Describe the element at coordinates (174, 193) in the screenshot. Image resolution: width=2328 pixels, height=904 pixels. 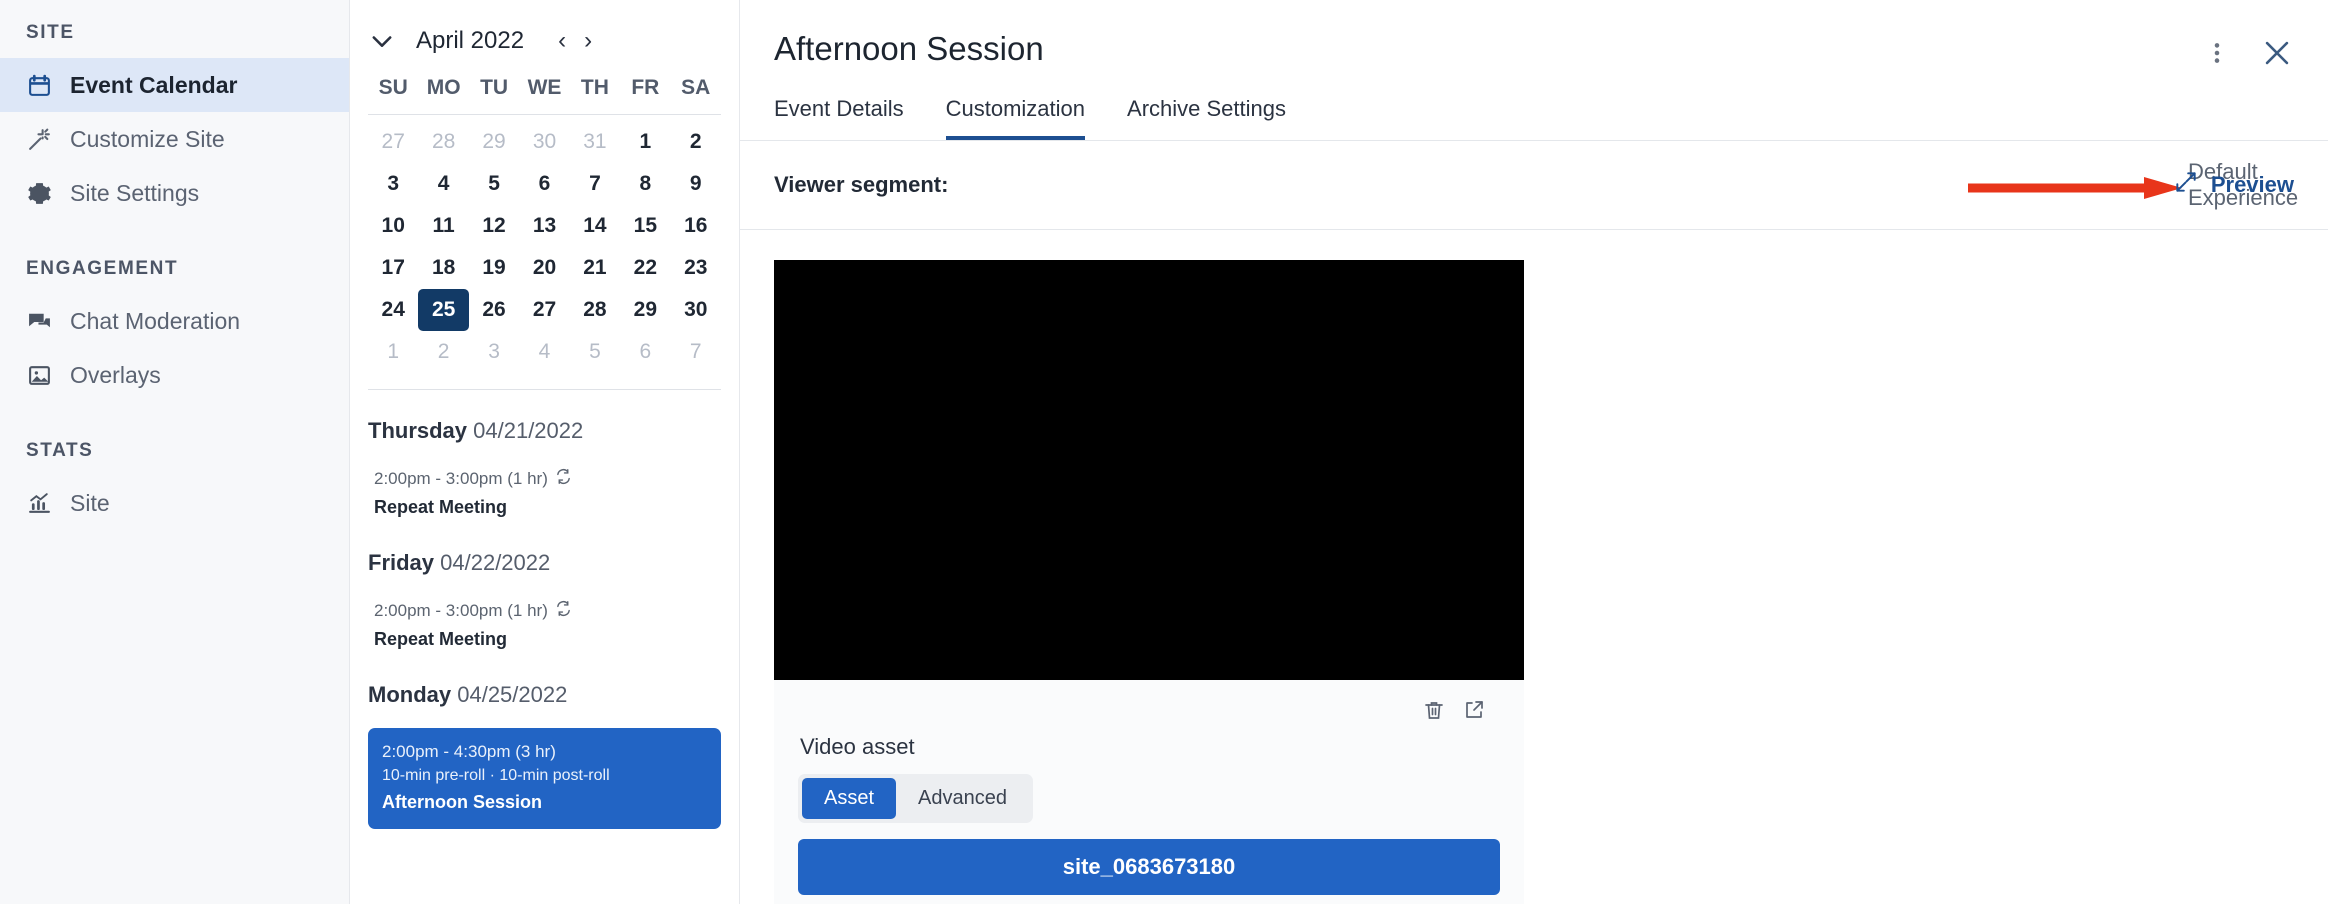
I see `sidebar-item-site-settings: Site Settings` at that location.